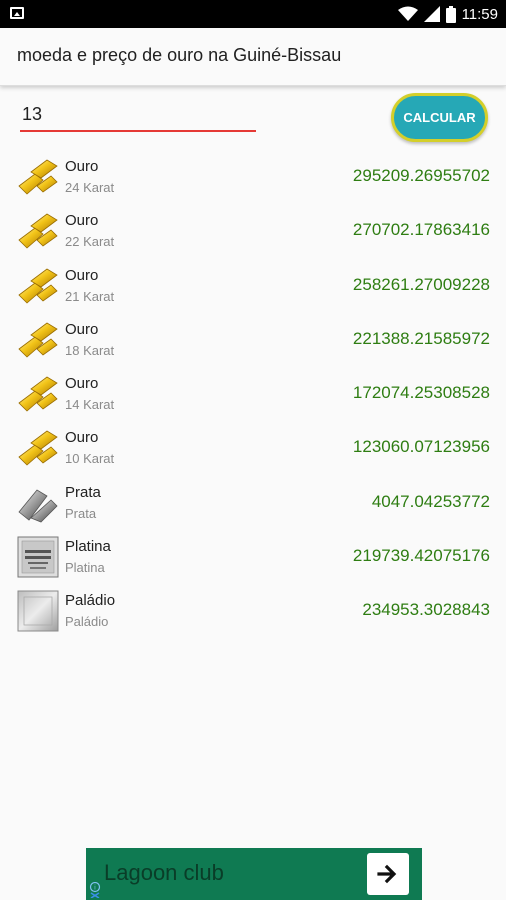  I want to click on ad-text: Lagoon club, so click(164, 873).